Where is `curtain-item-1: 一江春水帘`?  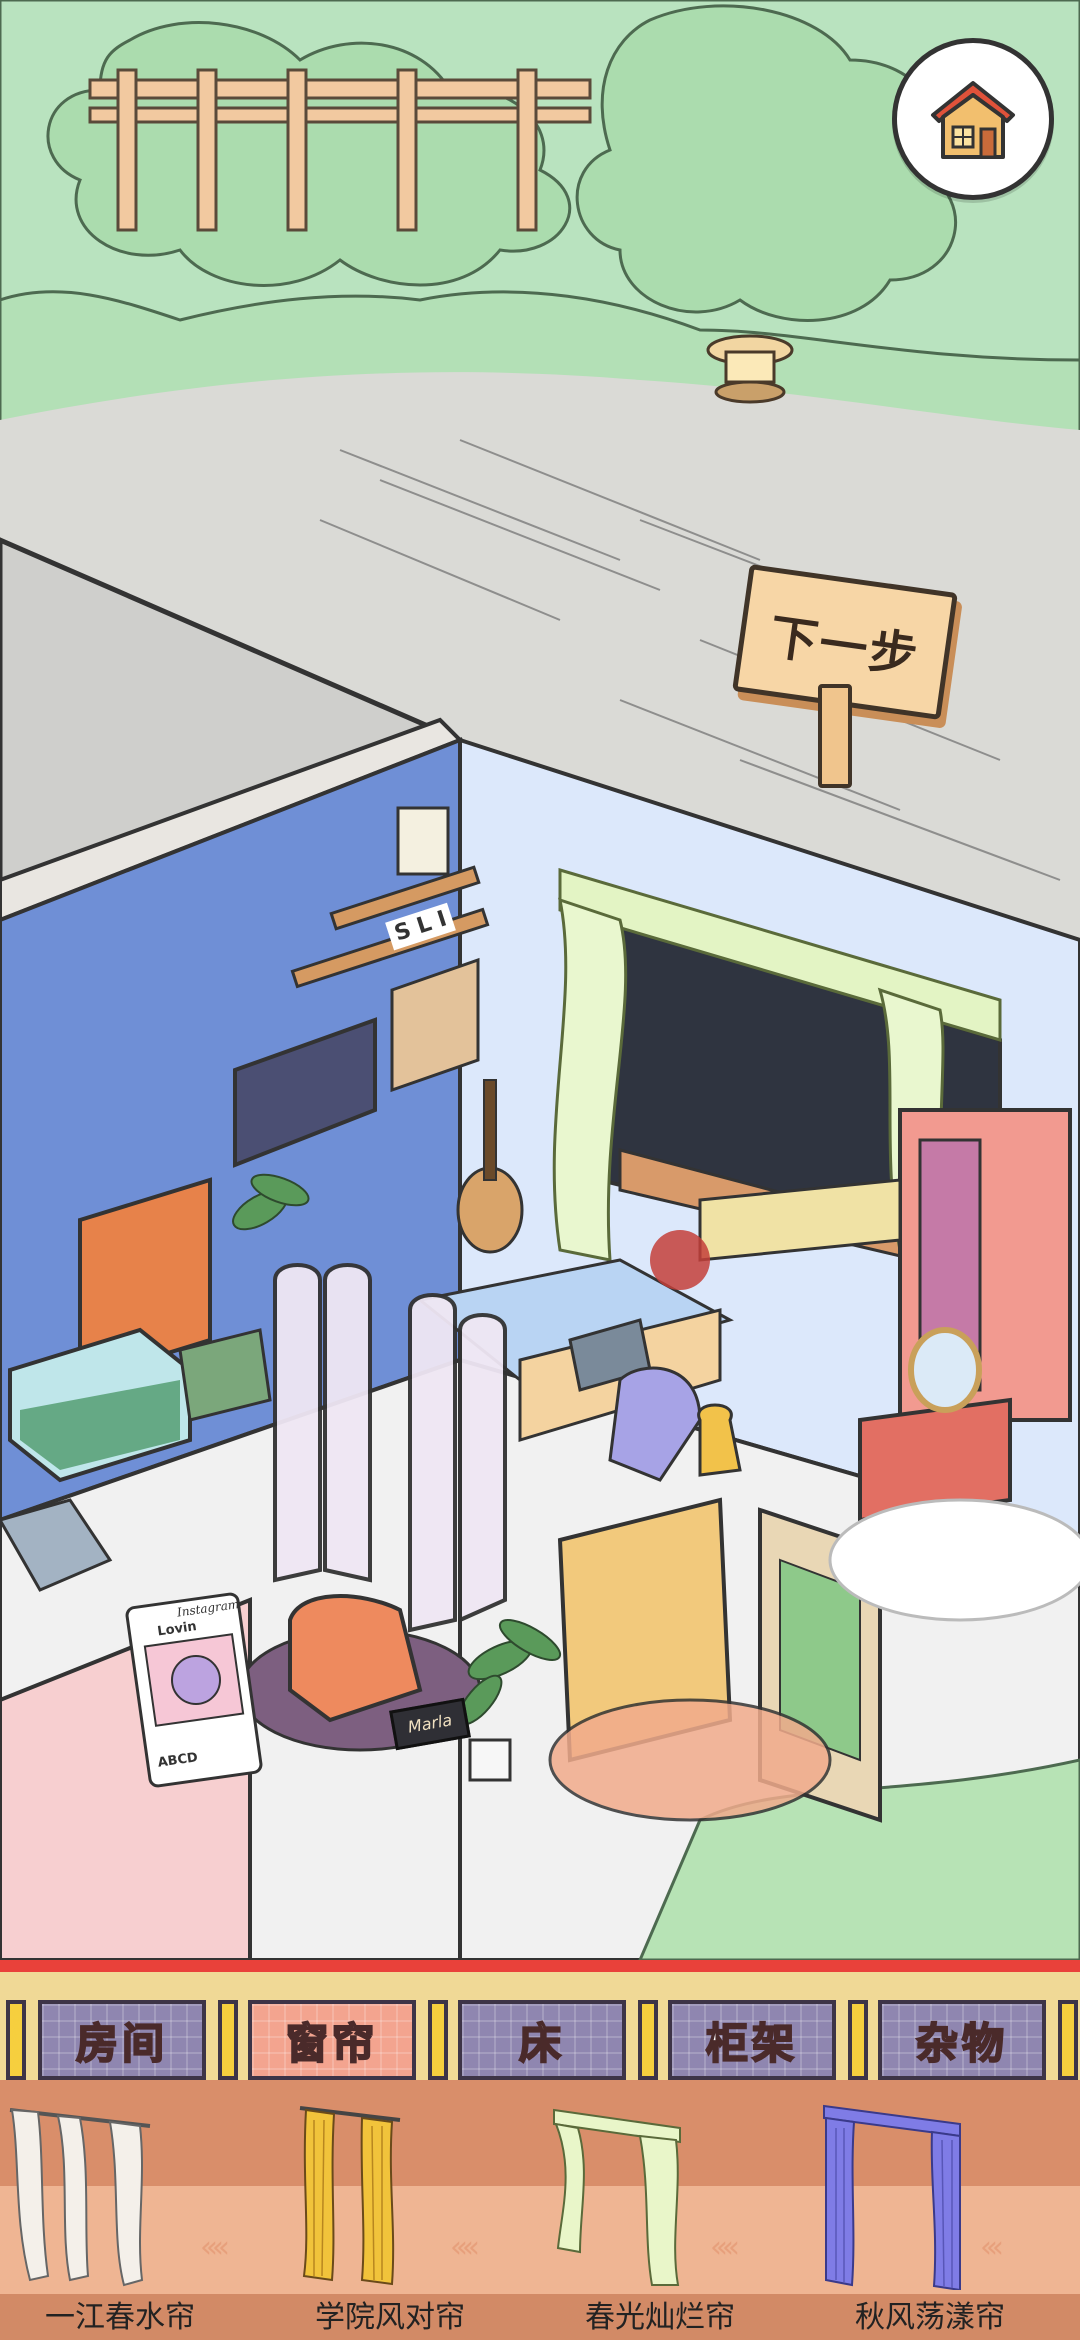
curtain-item-1: 一江春水帘 is located at coordinates (120, 2210).